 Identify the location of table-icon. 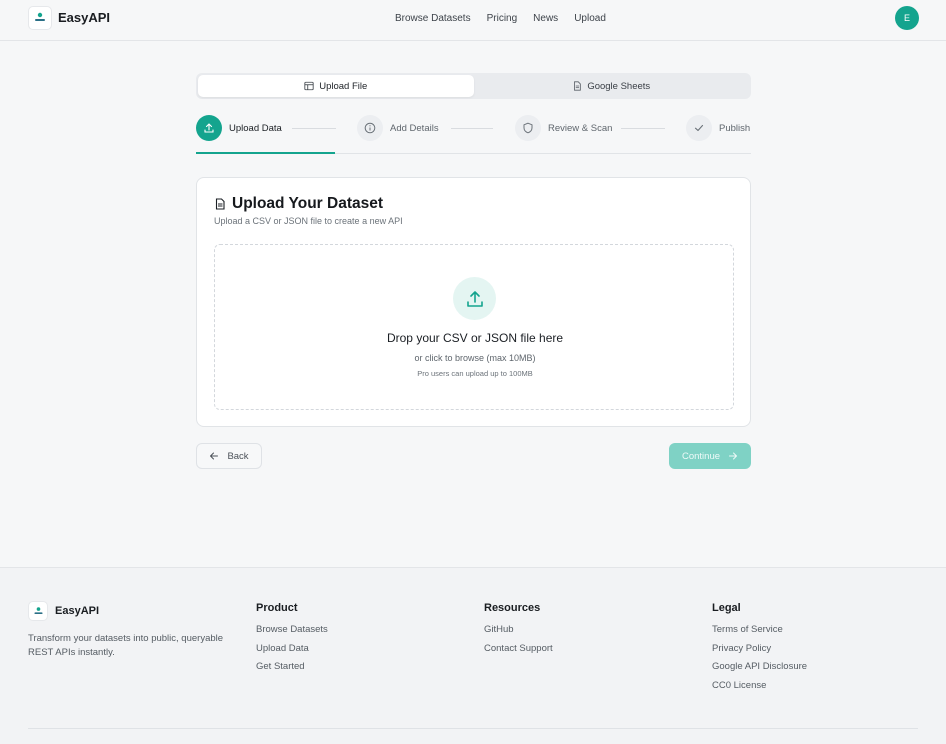
(309, 86).